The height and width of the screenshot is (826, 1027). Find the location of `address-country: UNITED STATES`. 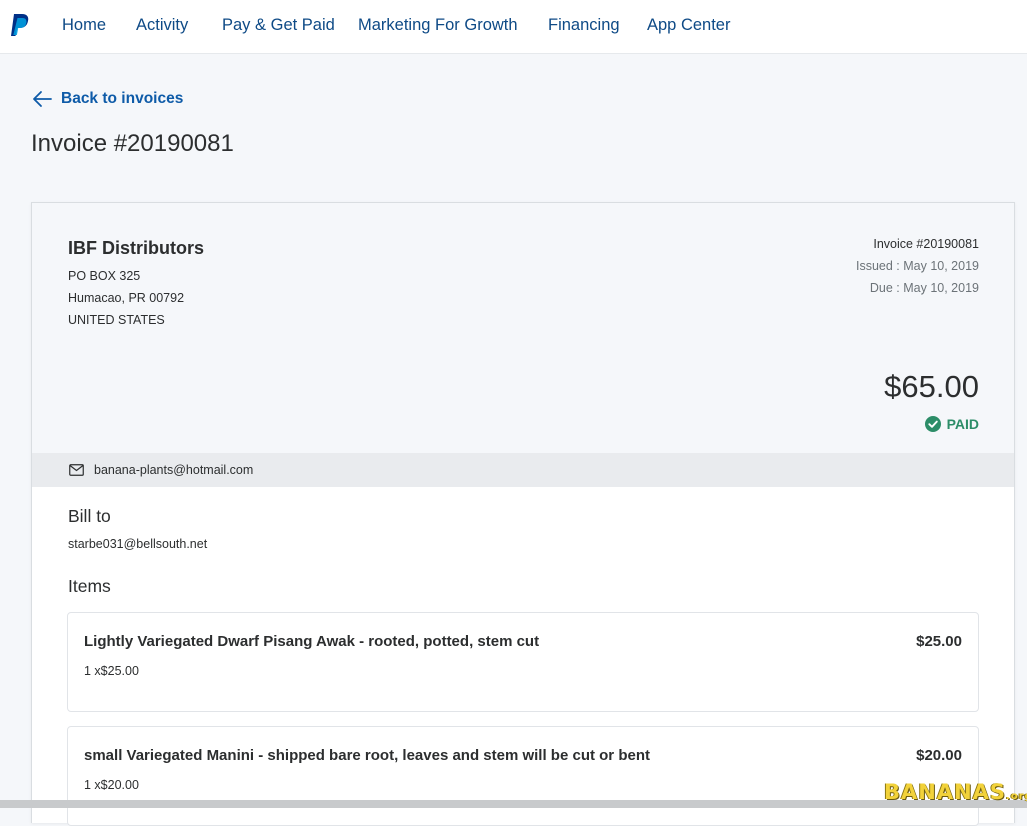

address-country: UNITED STATES is located at coordinates (116, 320).